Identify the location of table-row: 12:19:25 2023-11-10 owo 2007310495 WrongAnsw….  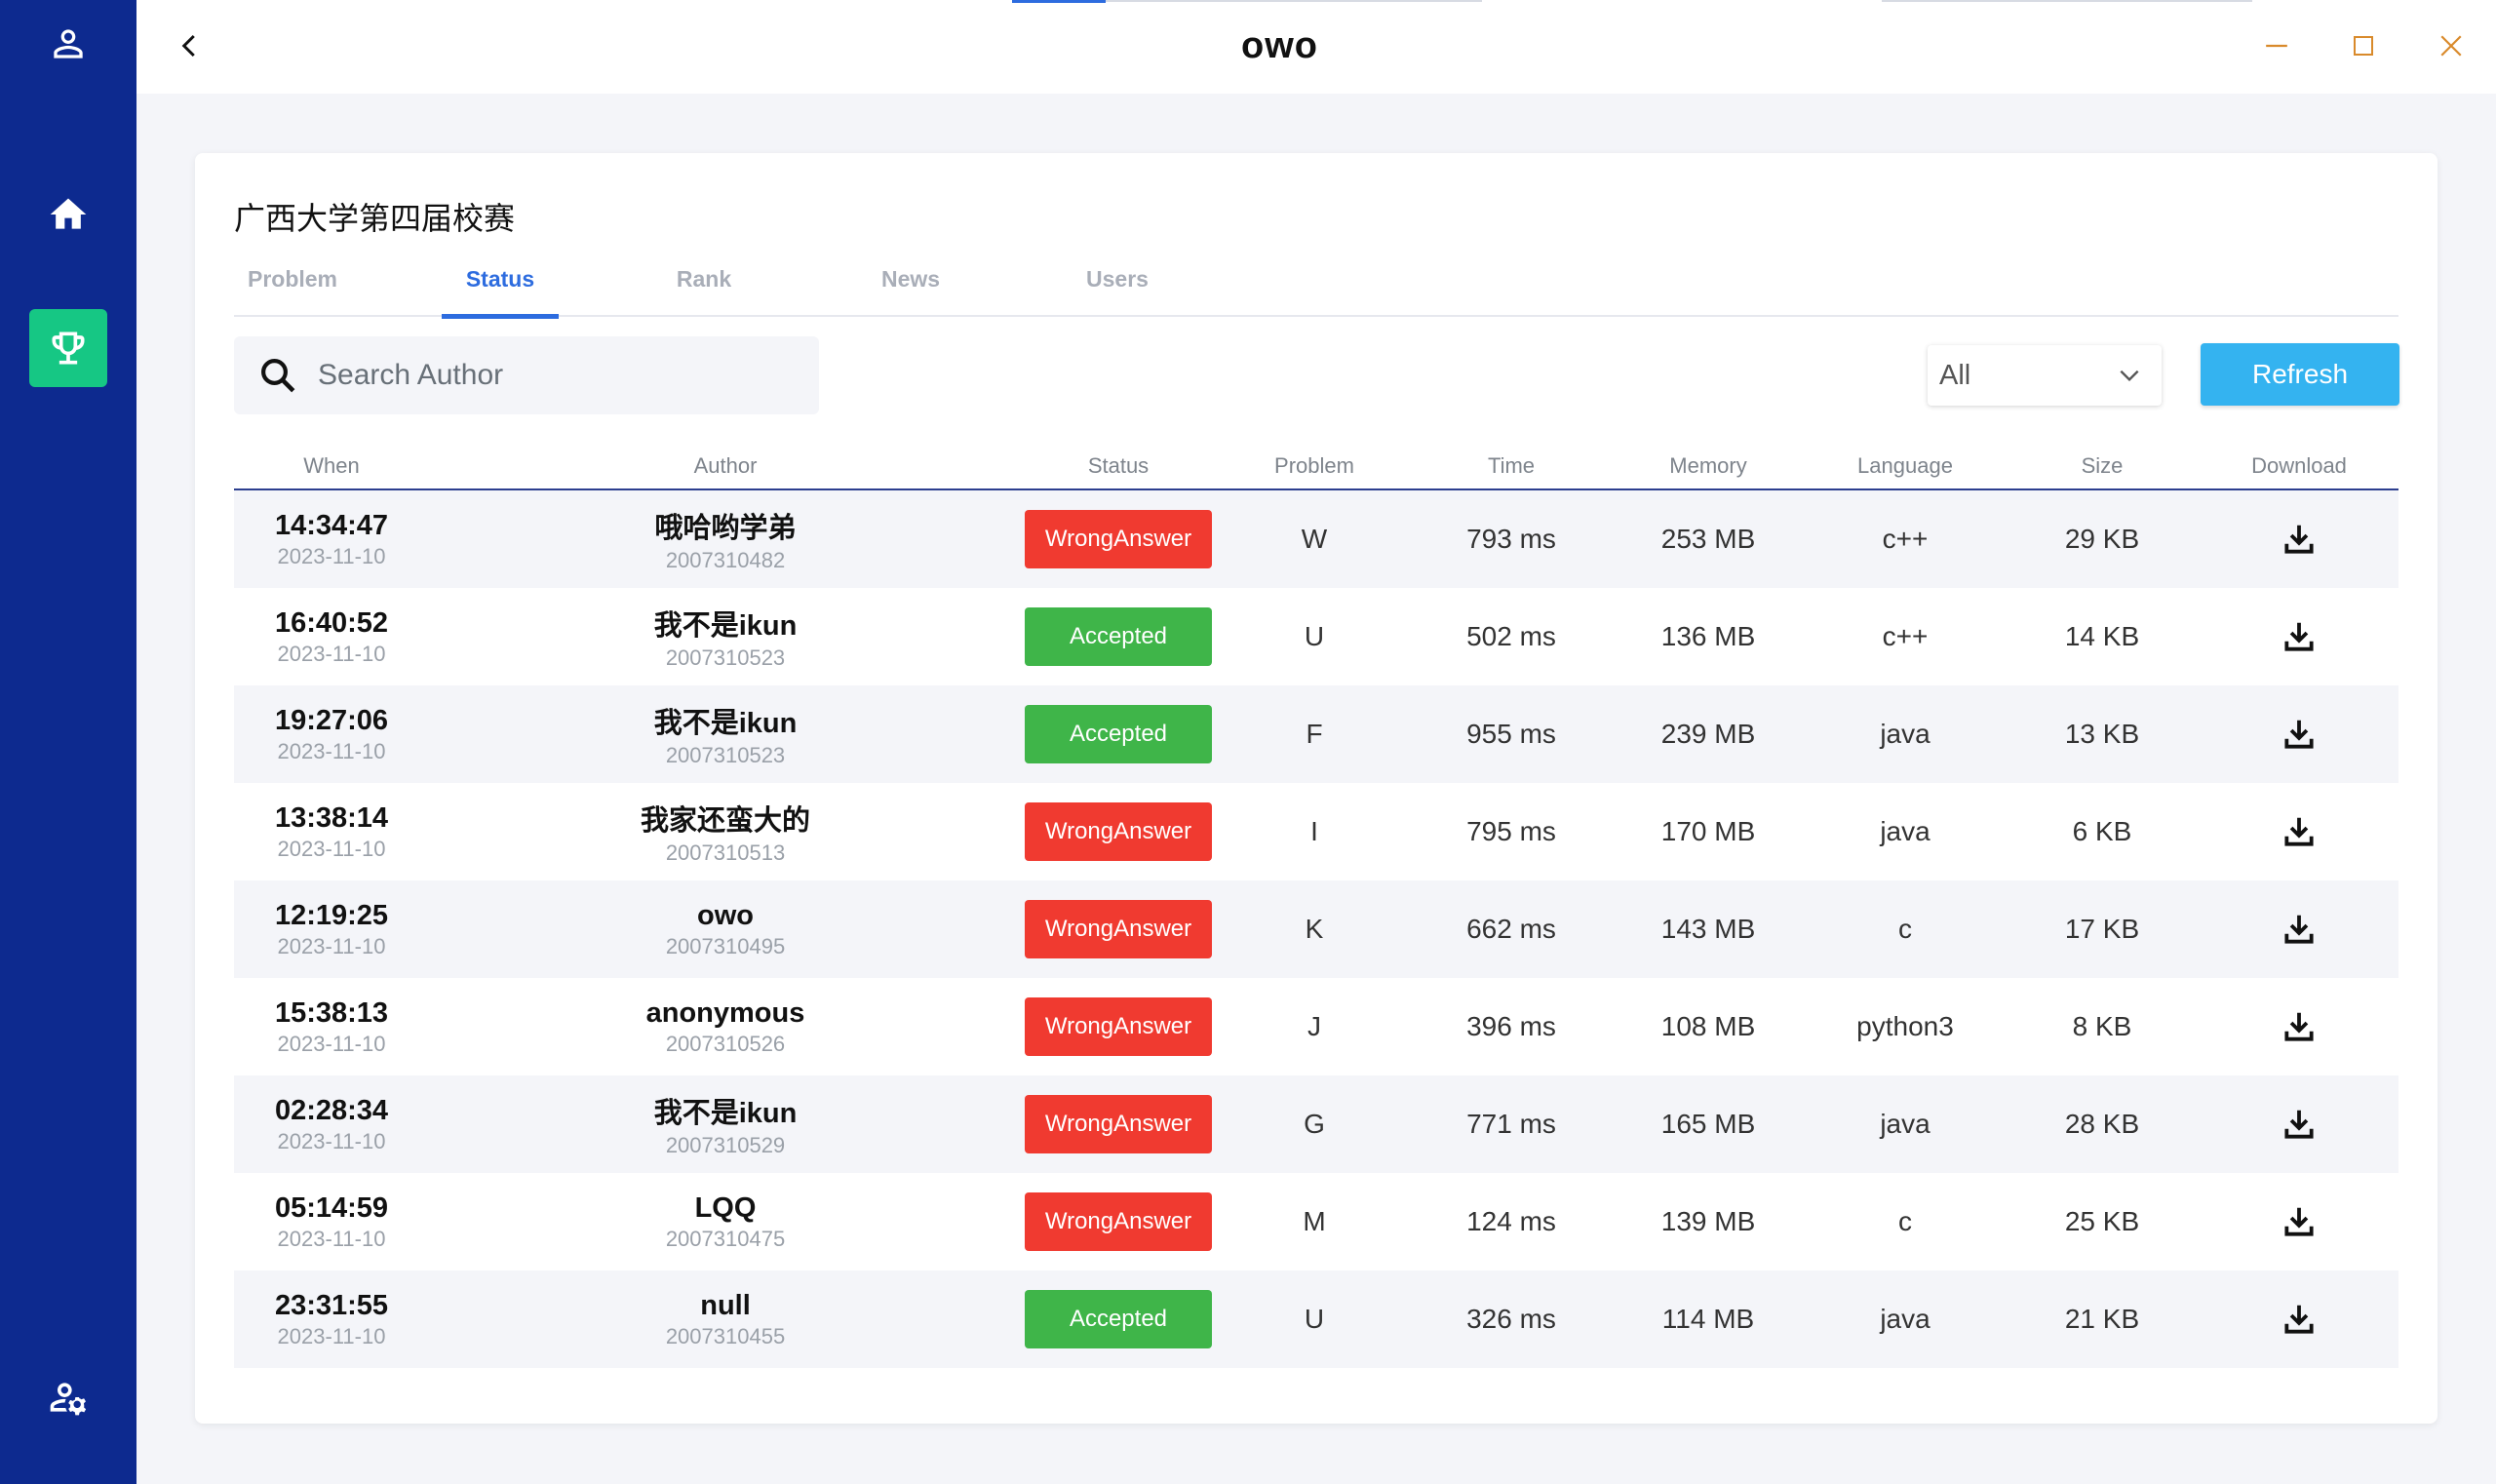
(1316, 929).